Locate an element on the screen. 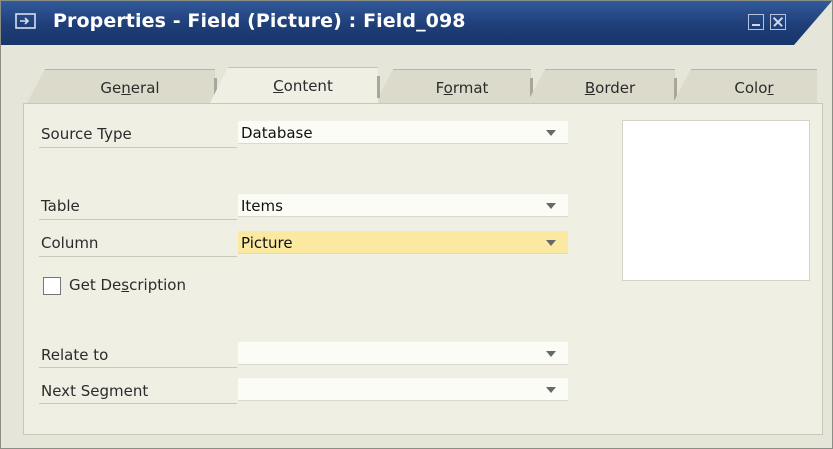 The image size is (833, 449). tab-separator is located at coordinates (378, 87).